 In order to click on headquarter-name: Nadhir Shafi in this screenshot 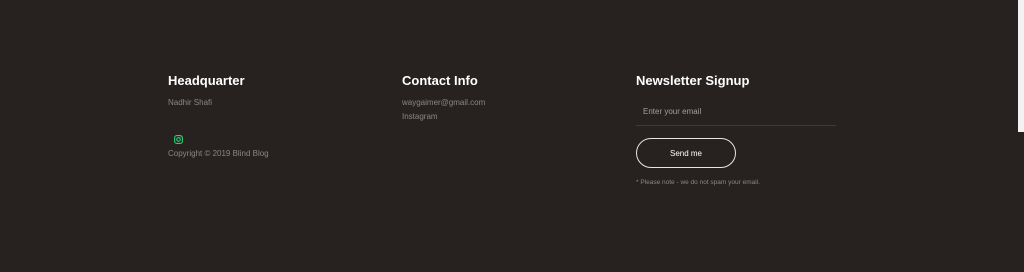, I will do `click(190, 102)`.